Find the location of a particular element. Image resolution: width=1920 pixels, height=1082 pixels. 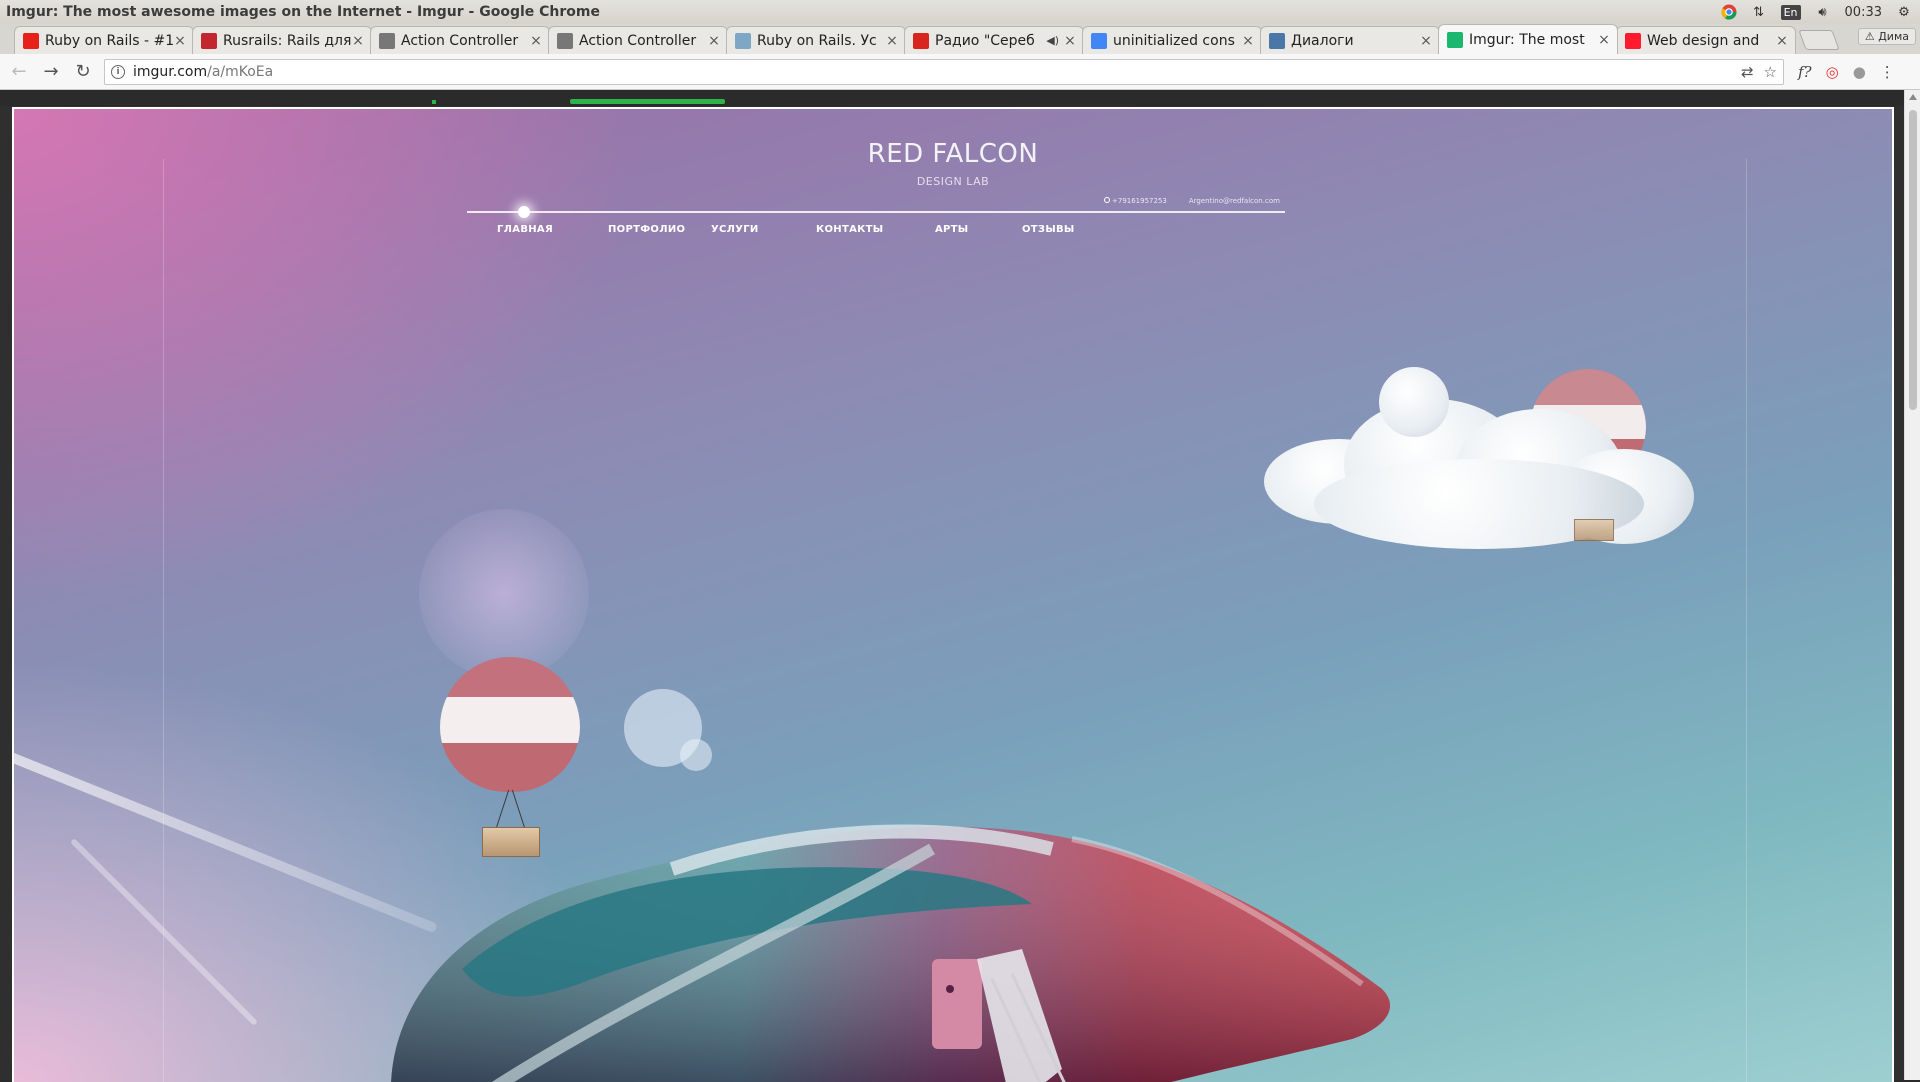

profile-button: ⚠ Дима is located at coordinates (1886, 36).